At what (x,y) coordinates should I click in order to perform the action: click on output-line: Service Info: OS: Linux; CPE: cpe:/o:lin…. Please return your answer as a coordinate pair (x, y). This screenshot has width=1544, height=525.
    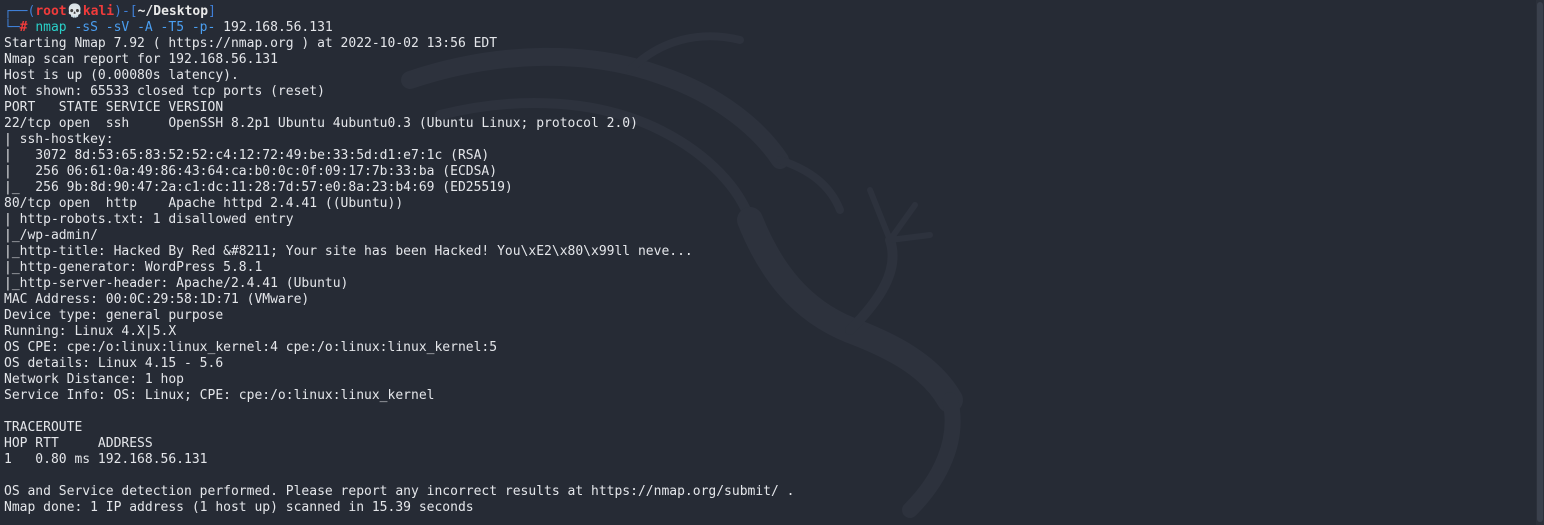
    Looking at the image, I should click on (219, 395).